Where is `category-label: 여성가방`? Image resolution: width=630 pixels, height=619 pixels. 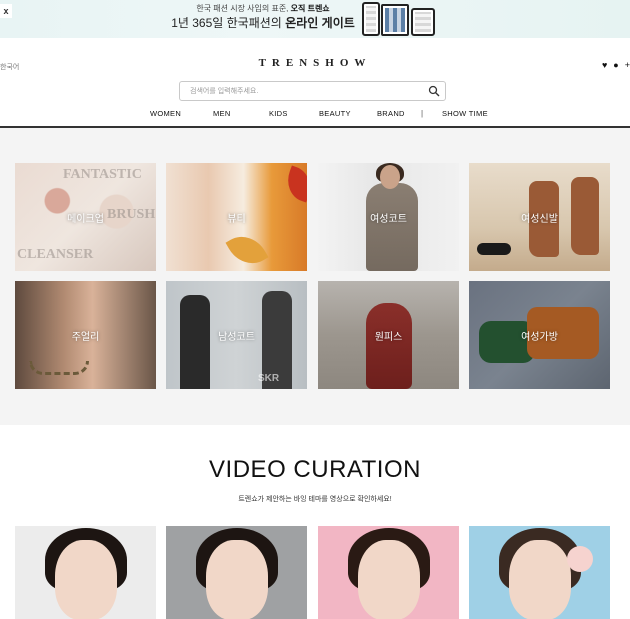
category-label: 여성가방 is located at coordinates (539, 337).